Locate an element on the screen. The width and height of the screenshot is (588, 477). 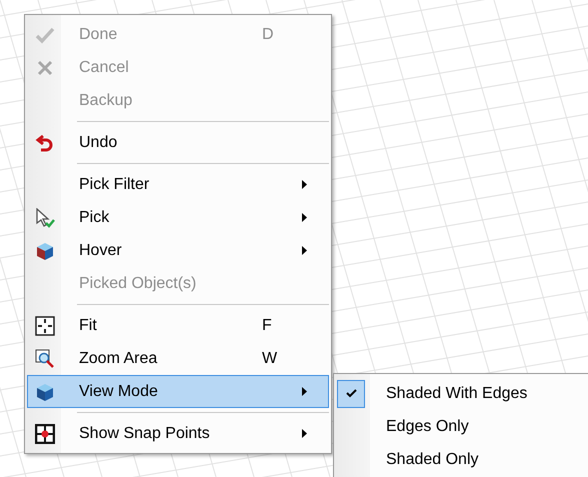
snap-points-icon is located at coordinates (45, 434).